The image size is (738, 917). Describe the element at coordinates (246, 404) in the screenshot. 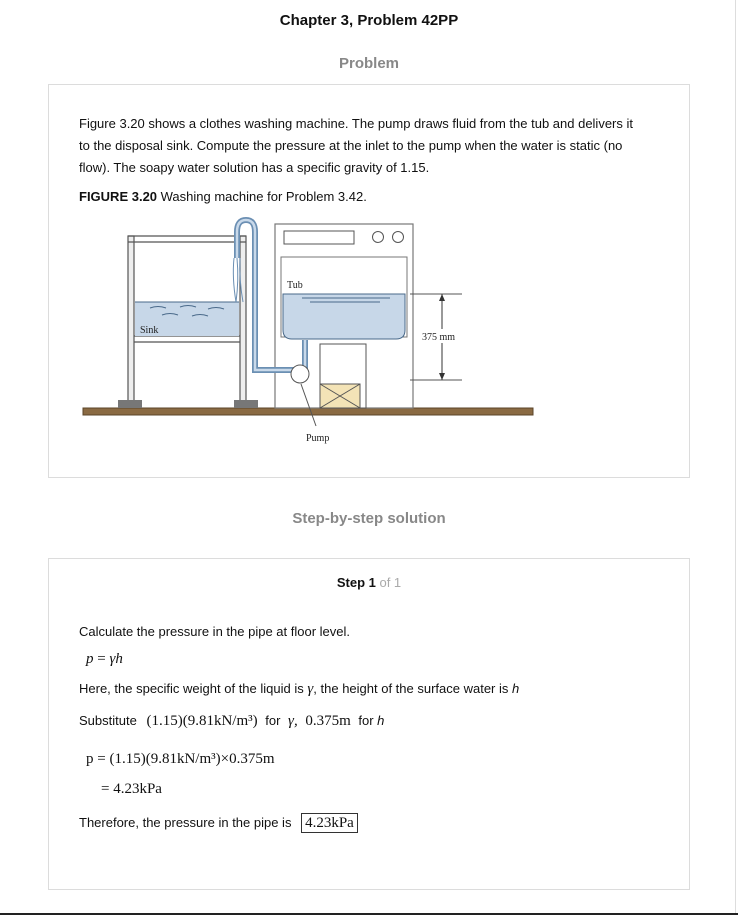

I see `sink-foot-right` at that location.